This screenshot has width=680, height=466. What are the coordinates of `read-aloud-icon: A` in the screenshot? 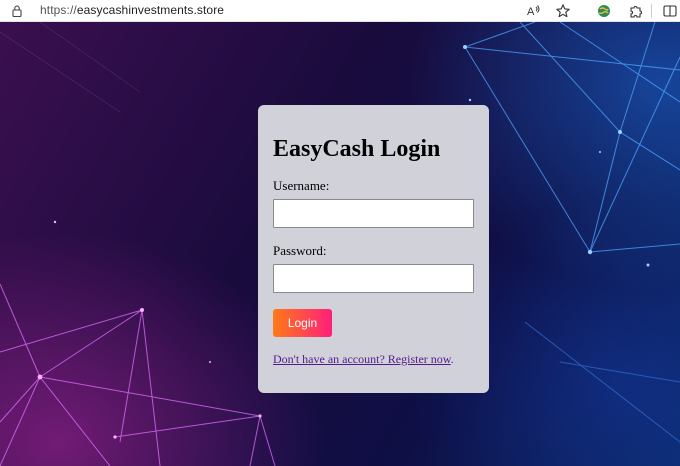 It's located at (533, 11).